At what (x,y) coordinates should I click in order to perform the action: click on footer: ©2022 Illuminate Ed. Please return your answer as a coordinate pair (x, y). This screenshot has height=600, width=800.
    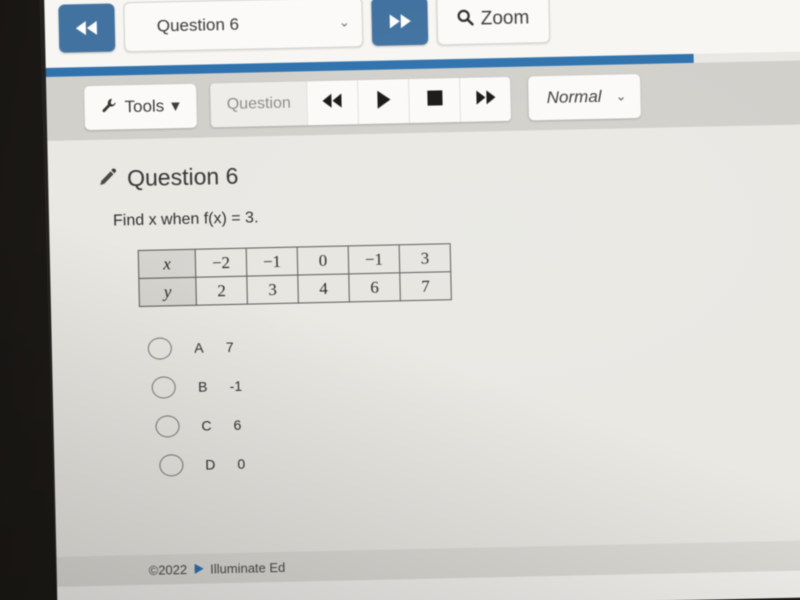
    Looking at the image, I should click on (428, 562).